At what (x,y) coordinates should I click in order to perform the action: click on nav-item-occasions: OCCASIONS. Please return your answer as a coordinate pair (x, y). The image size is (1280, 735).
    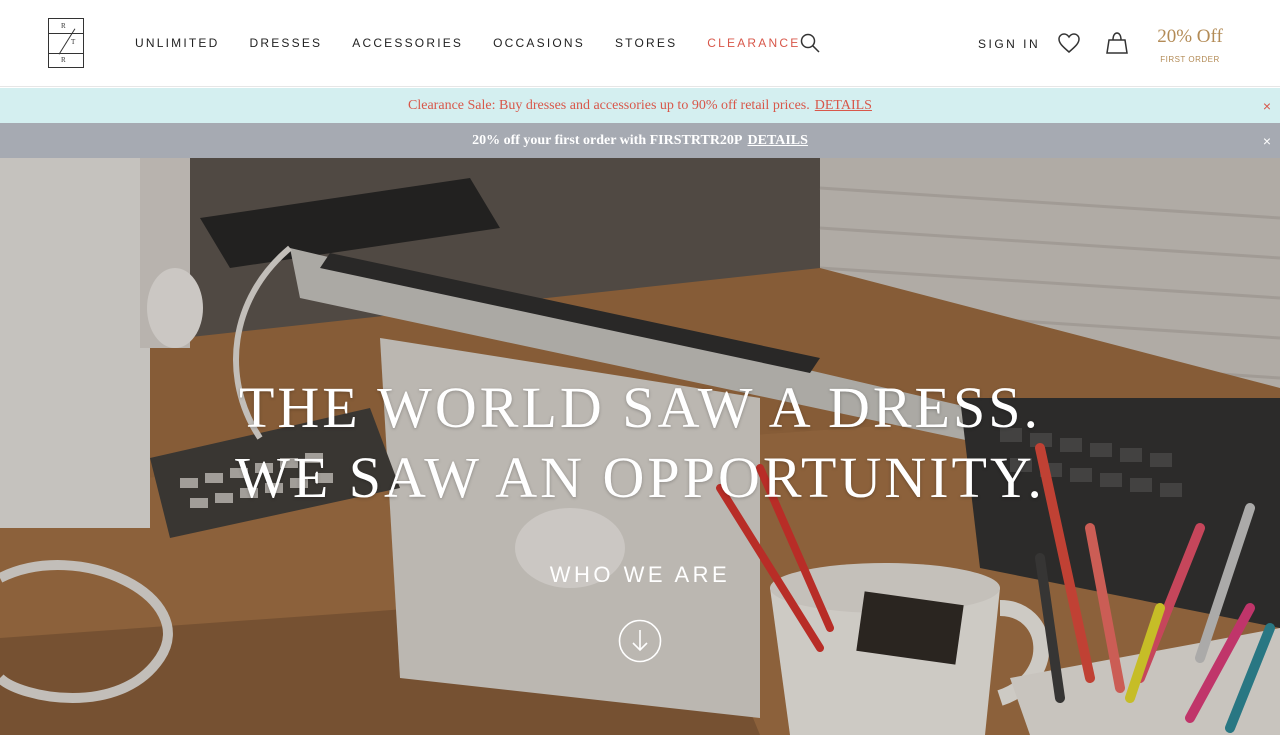
    Looking at the image, I should click on (539, 43).